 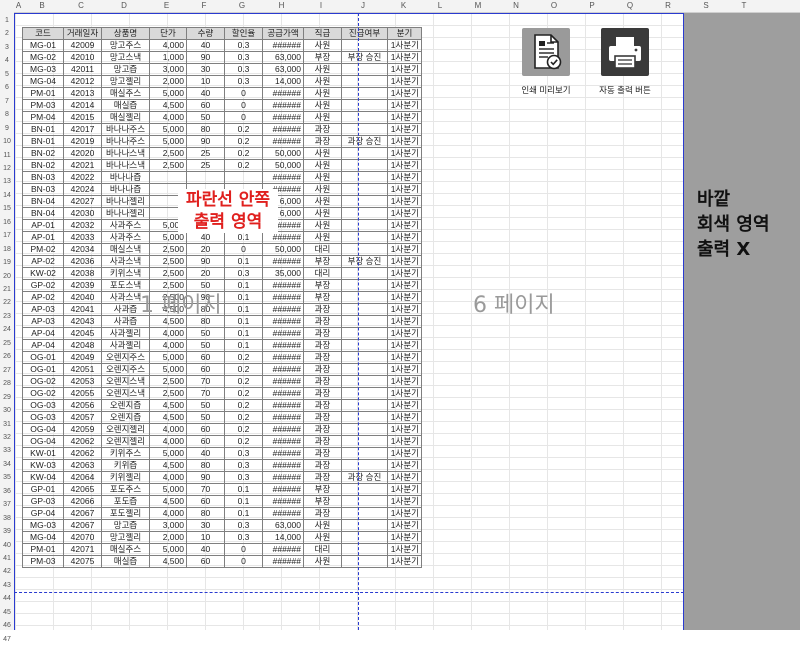 What do you see at coordinates (205, 153) in the screenshot?
I see `table-cell: 25` at bounding box center [205, 153].